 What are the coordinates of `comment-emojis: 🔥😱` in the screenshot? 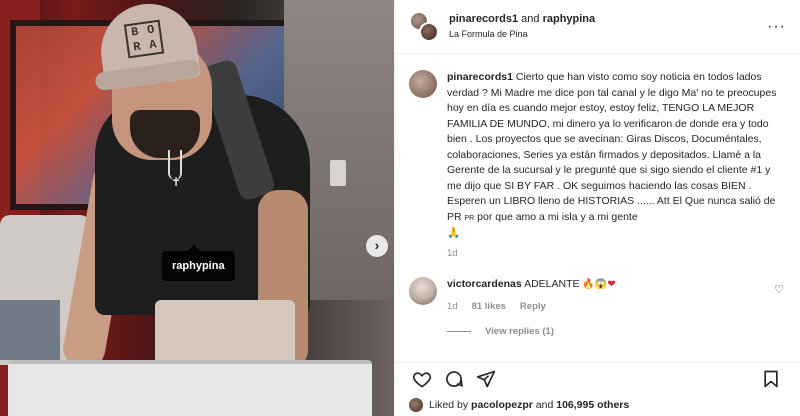 It's located at (595, 284).